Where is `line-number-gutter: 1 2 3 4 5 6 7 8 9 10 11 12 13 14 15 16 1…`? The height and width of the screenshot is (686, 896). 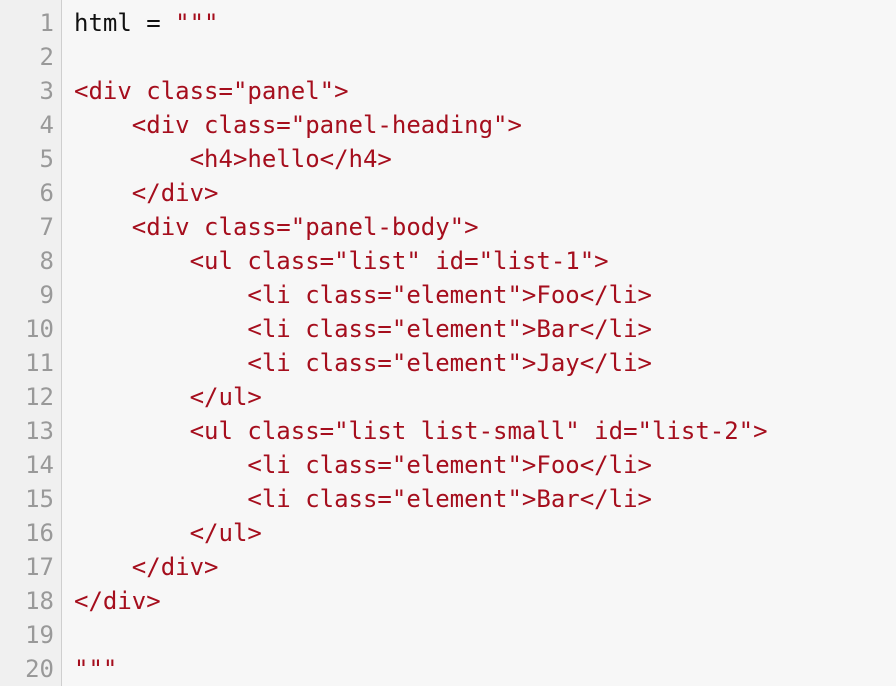
line-number-gutter: 1 2 3 4 5 6 7 8 9 10 11 12 13 14 15 16 1… is located at coordinates (31, 343).